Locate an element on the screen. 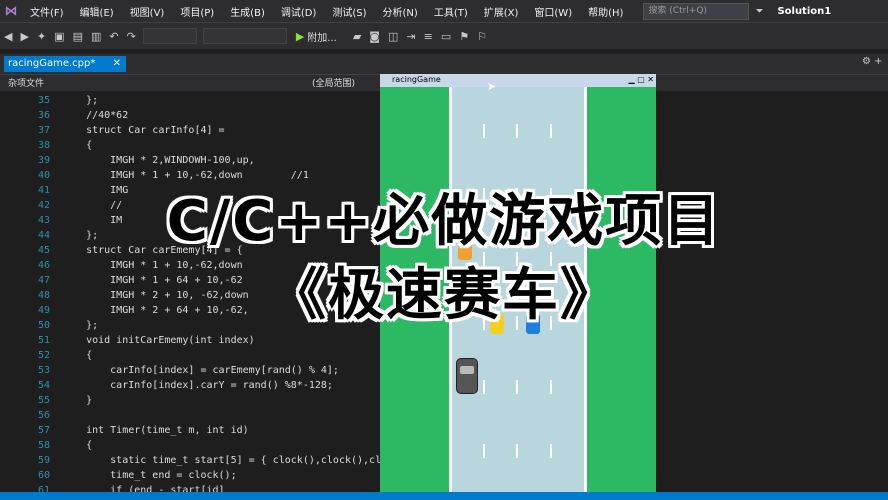 This screenshot has height=500, width=888. line-number: 51 is located at coordinates (43, 340).